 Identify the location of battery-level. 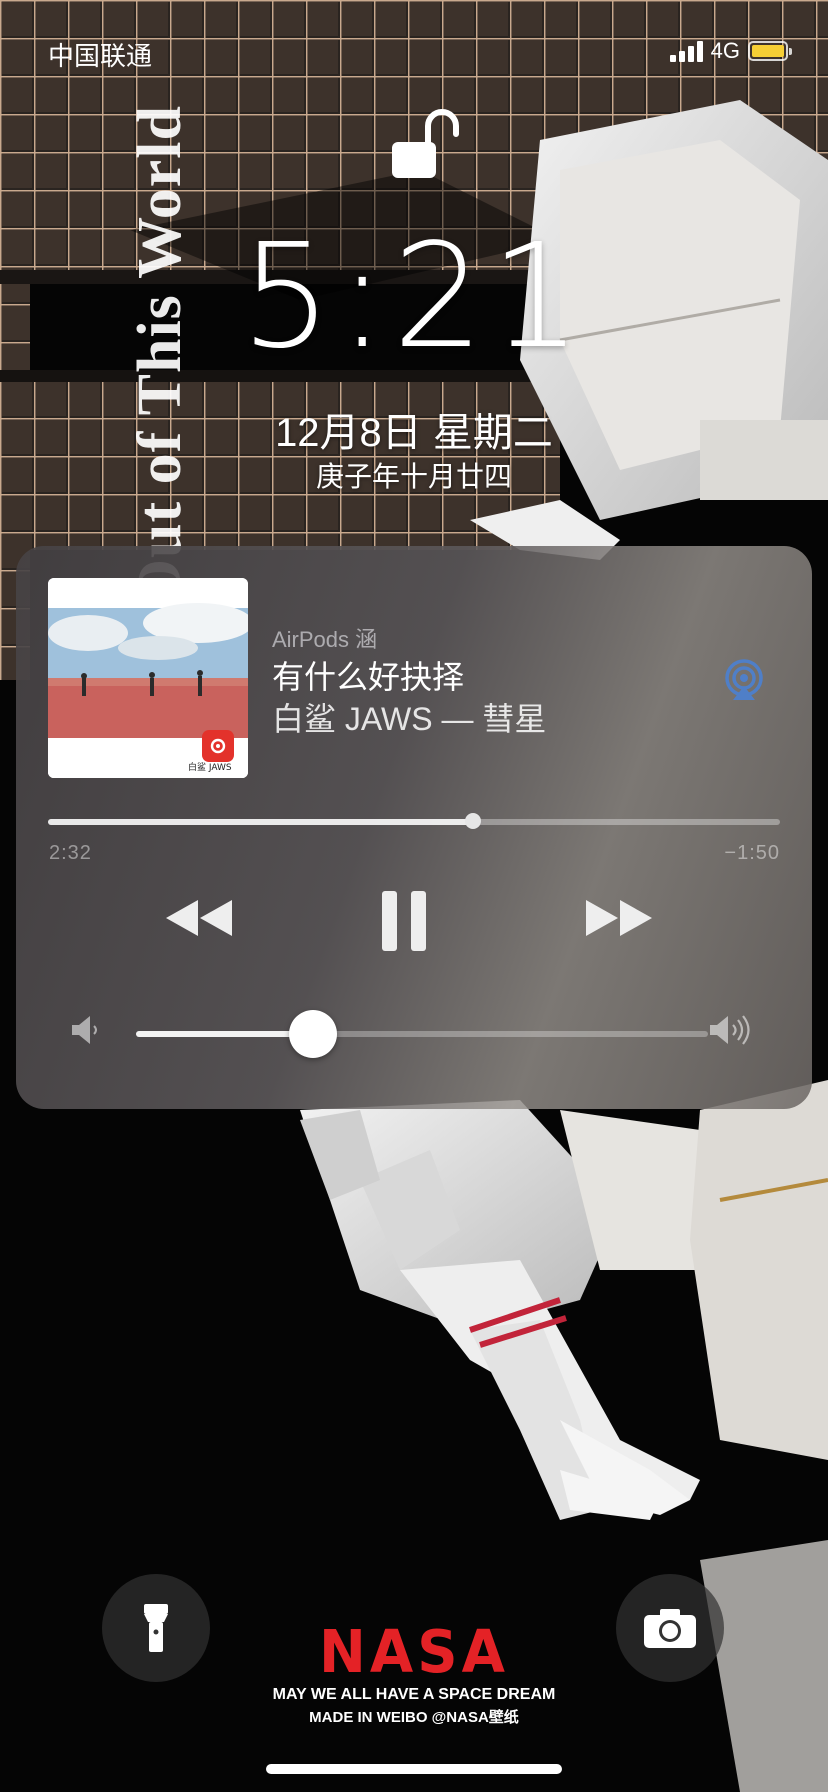
(768, 51).